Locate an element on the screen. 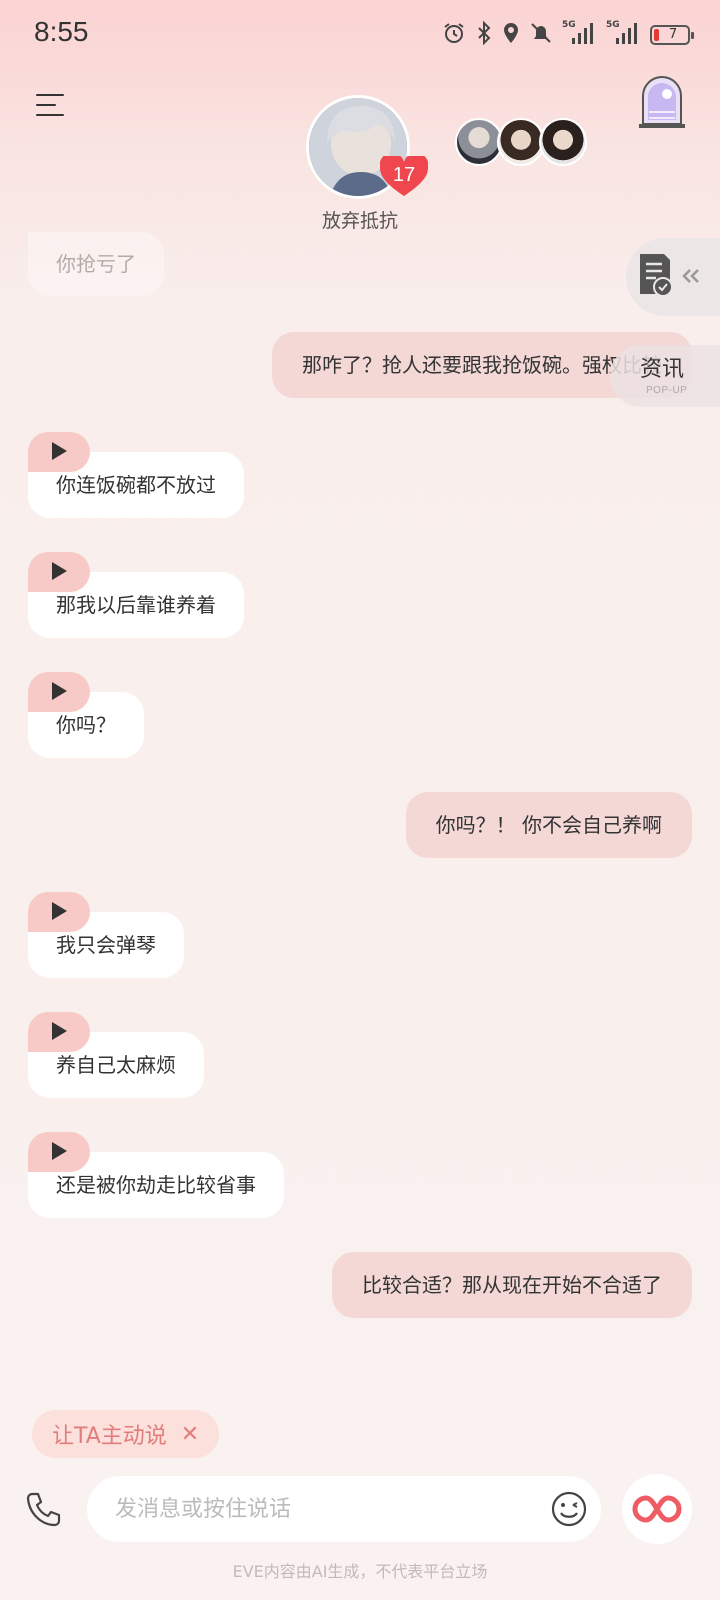 The image size is (720, 1600). message-ai-0: 你抢亏了 is located at coordinates (96, 264).